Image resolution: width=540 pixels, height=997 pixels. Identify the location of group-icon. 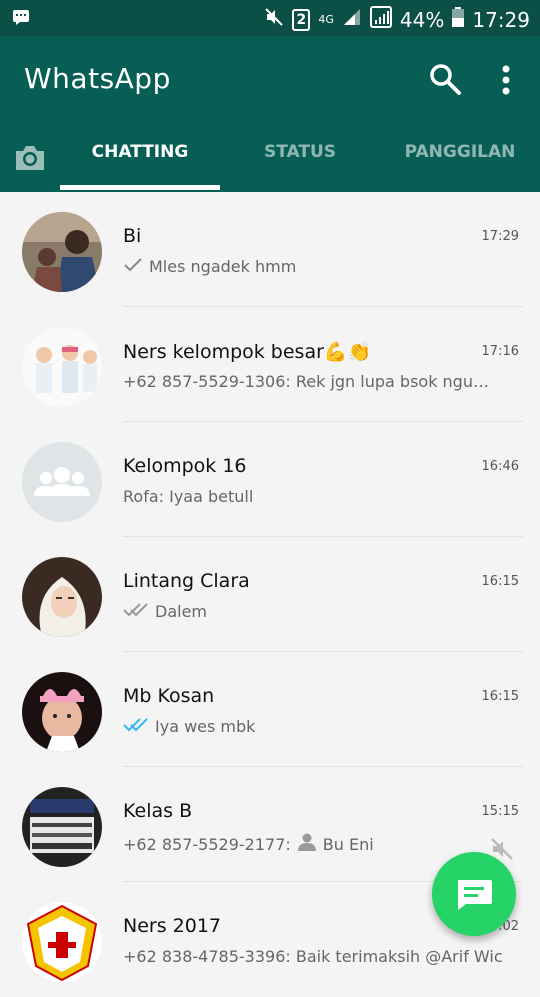
(62, 481).